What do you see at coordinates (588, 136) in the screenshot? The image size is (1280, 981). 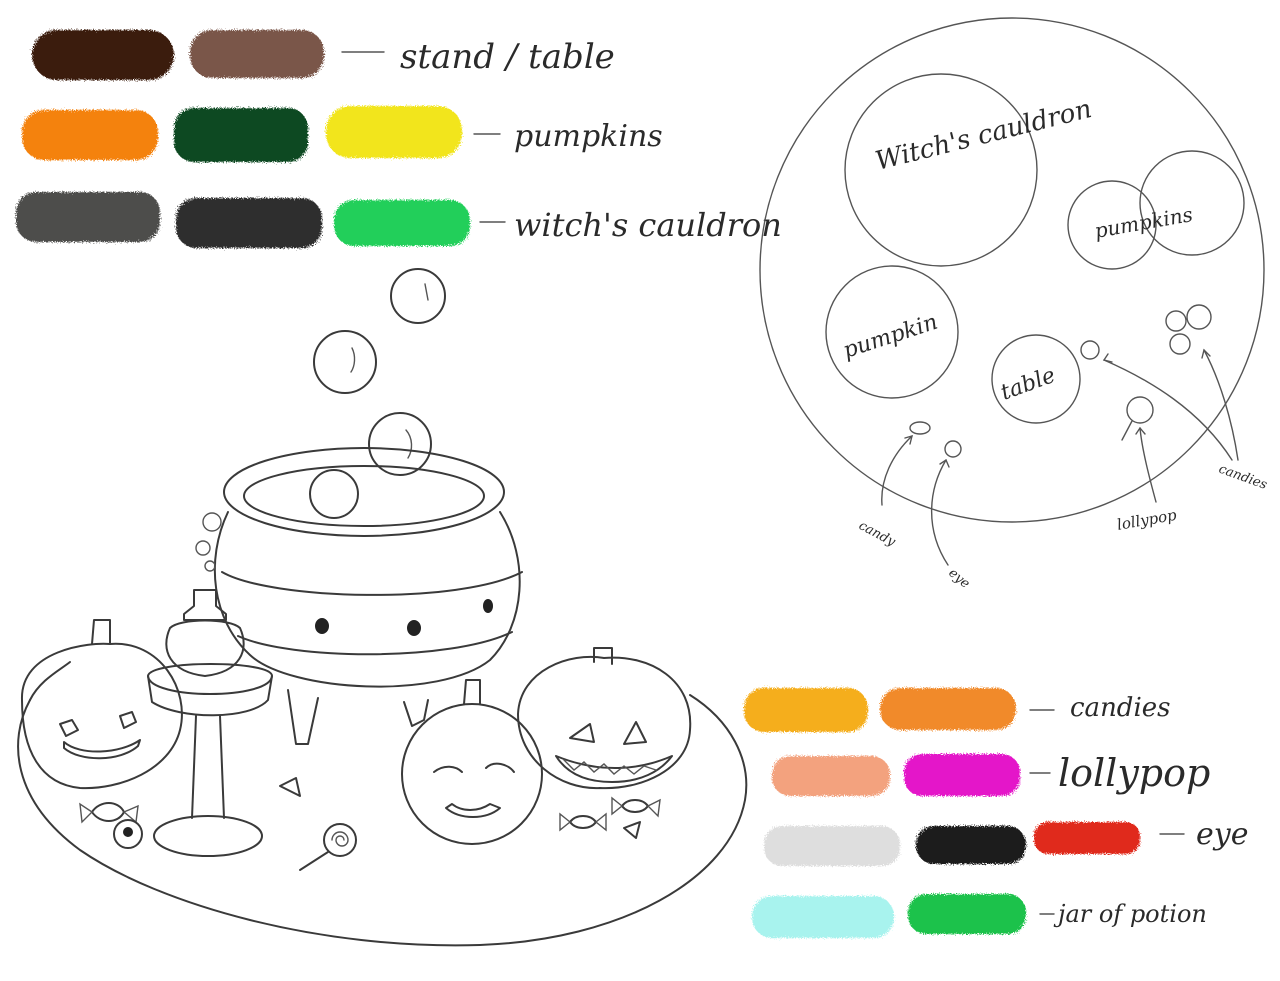 I see `label-pumpkins: pumpkins` at bounding box center [588, 136].